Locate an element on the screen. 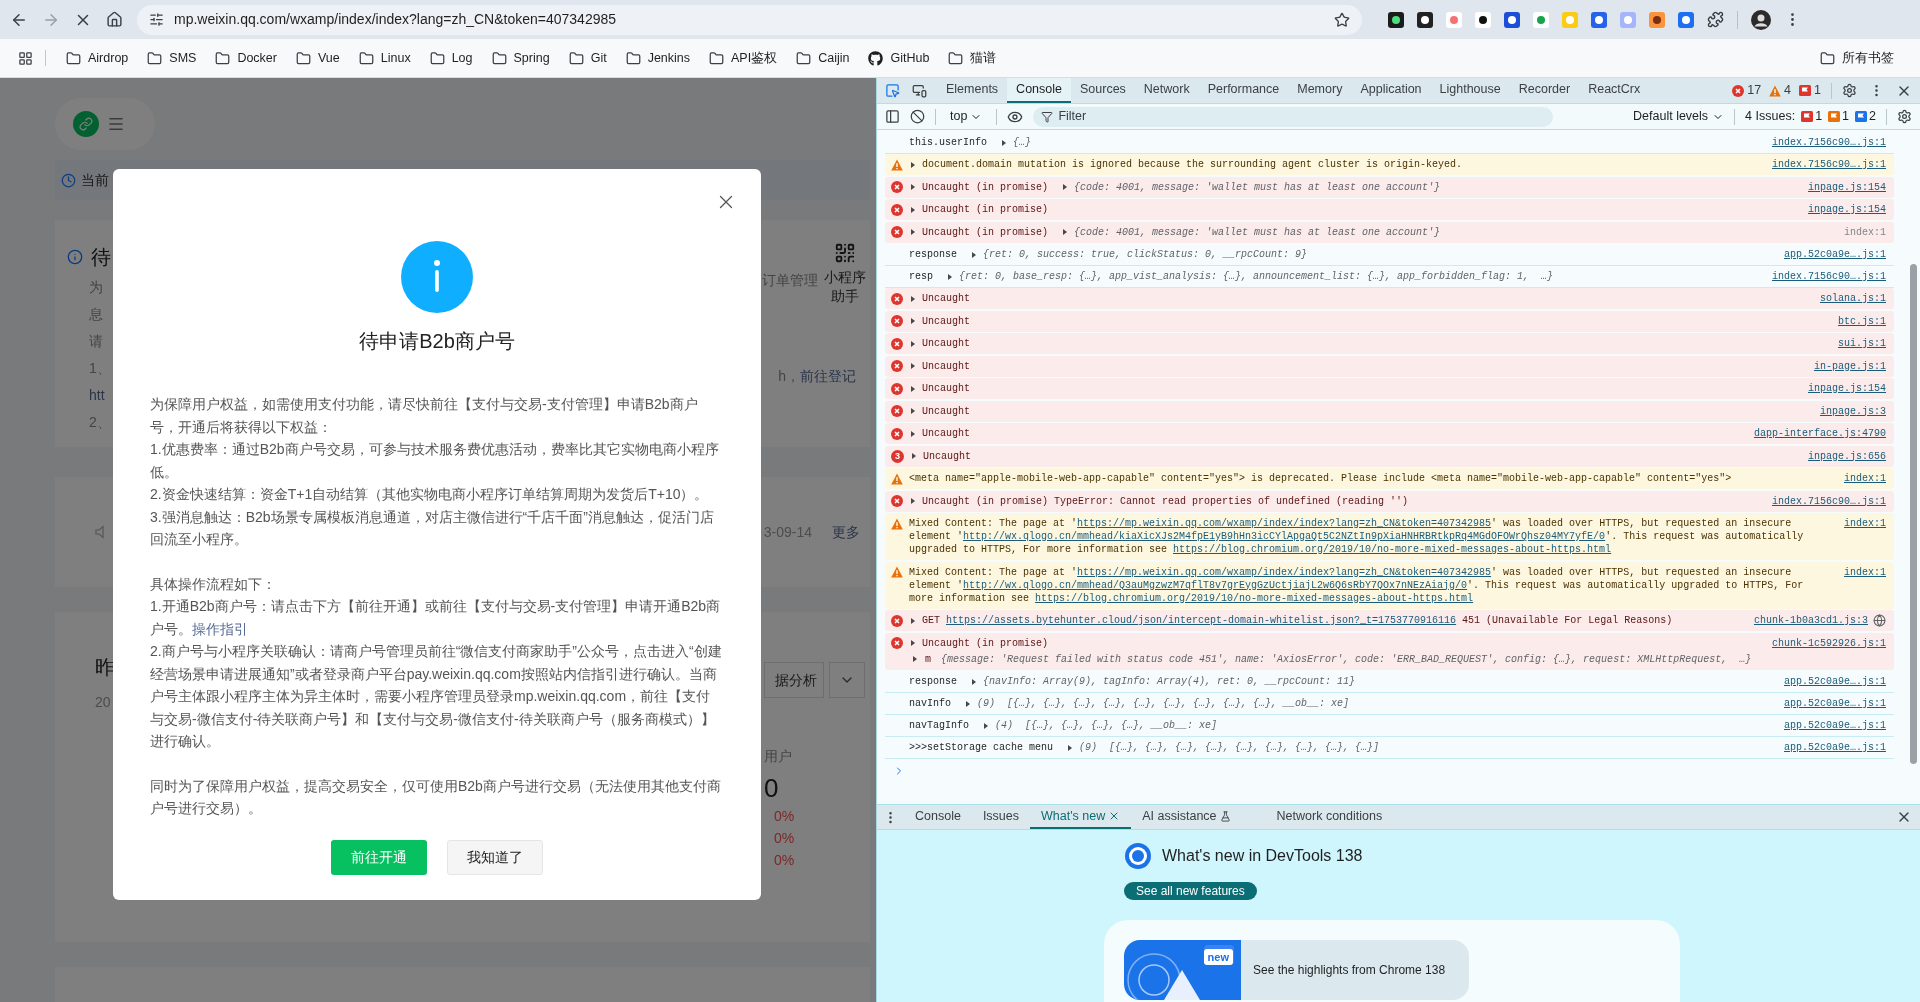 The height and width of the screenshot is (1002, 1920). bookmark-item: SMS is located at coordinates (172, 58).